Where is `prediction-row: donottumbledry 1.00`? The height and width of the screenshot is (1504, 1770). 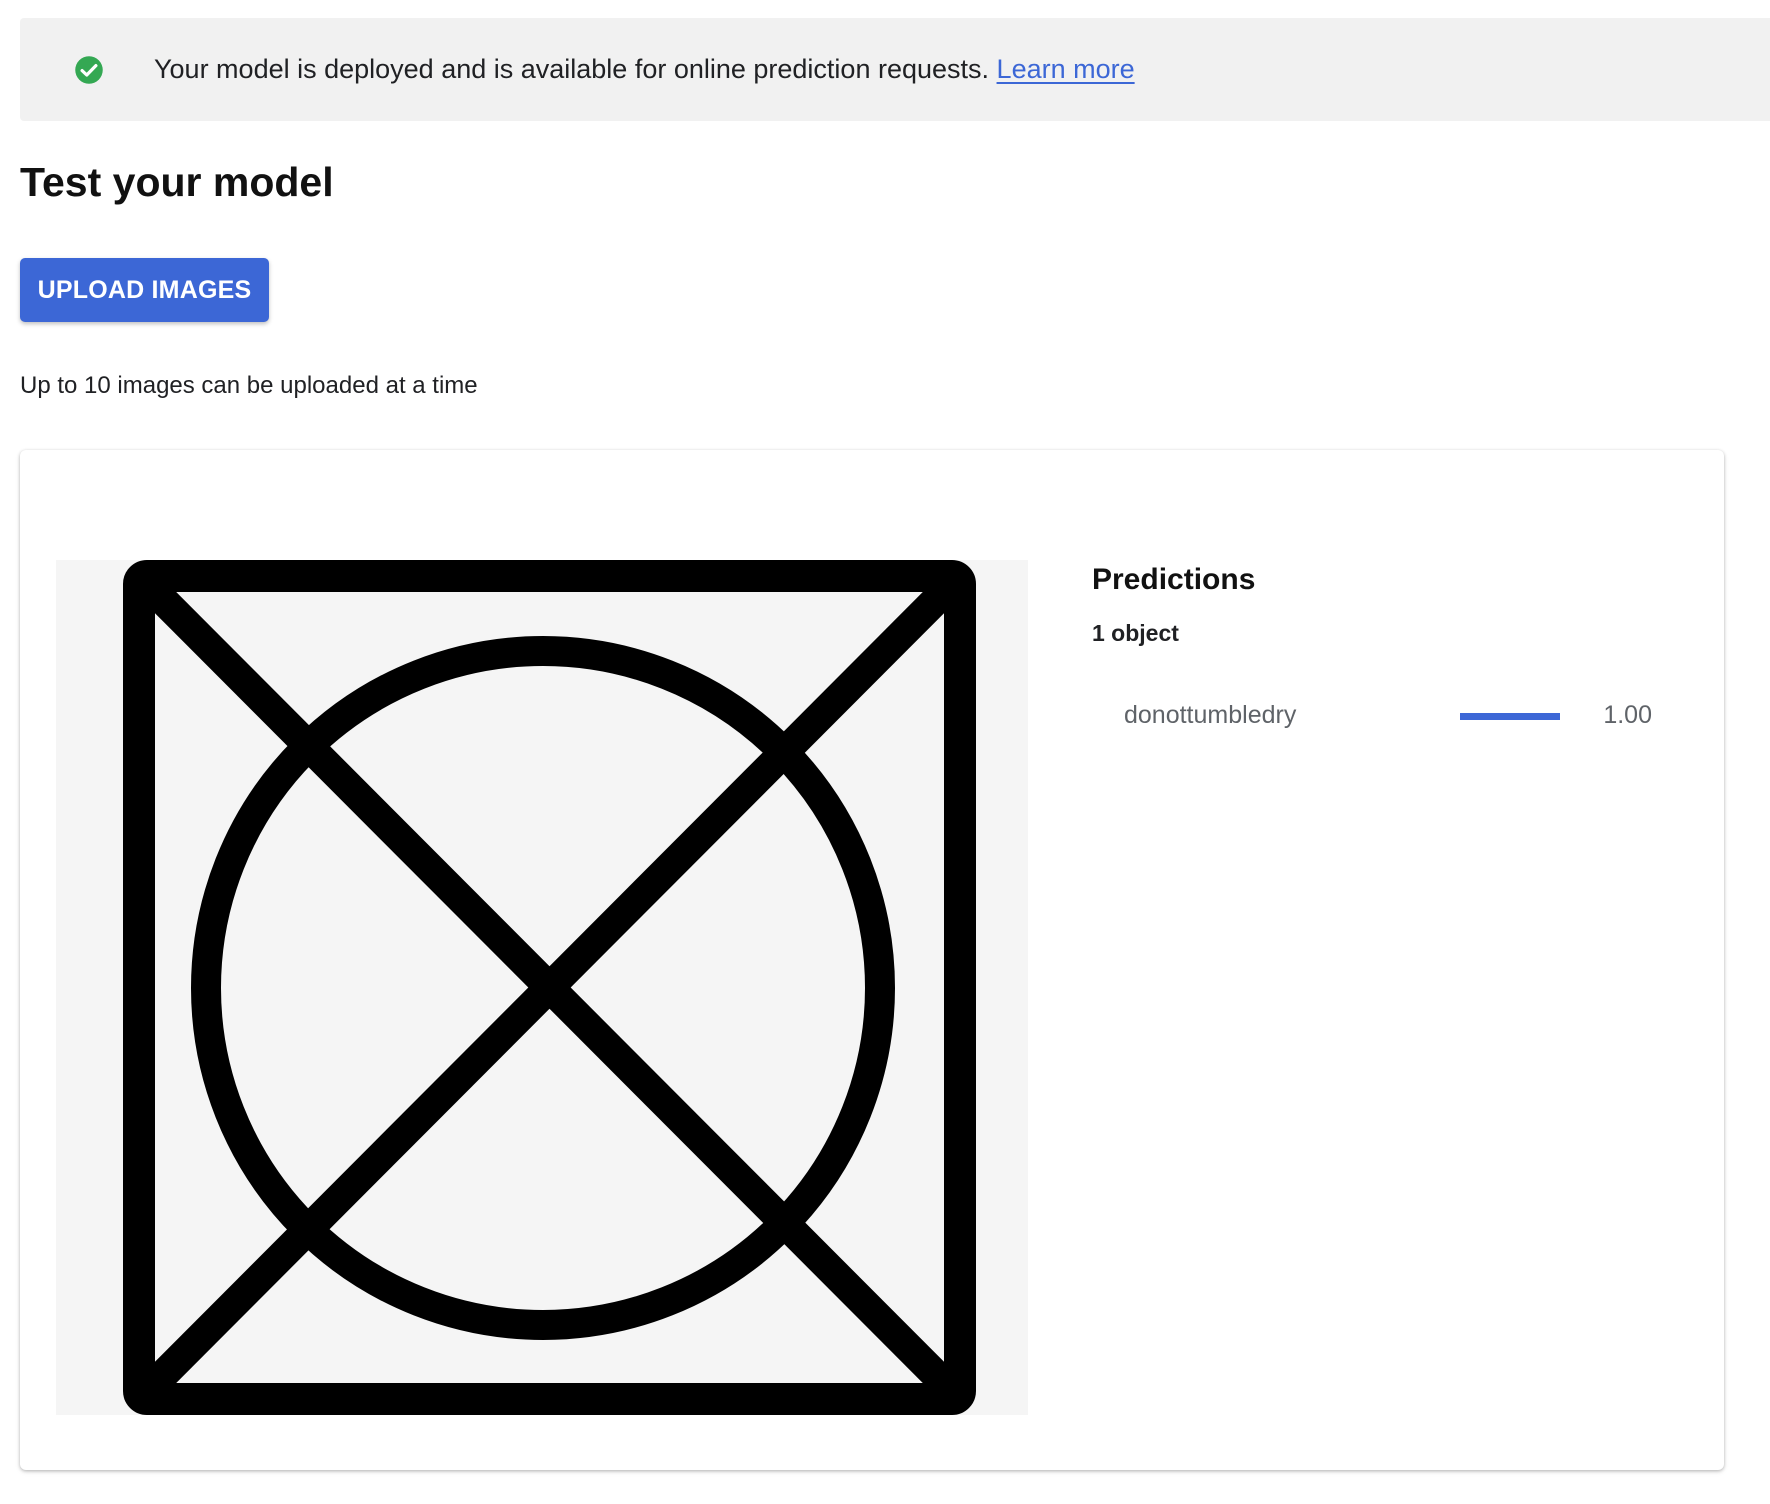
prediction-row: donottumbledry 1.00 is located at coordinates (1392, 716).